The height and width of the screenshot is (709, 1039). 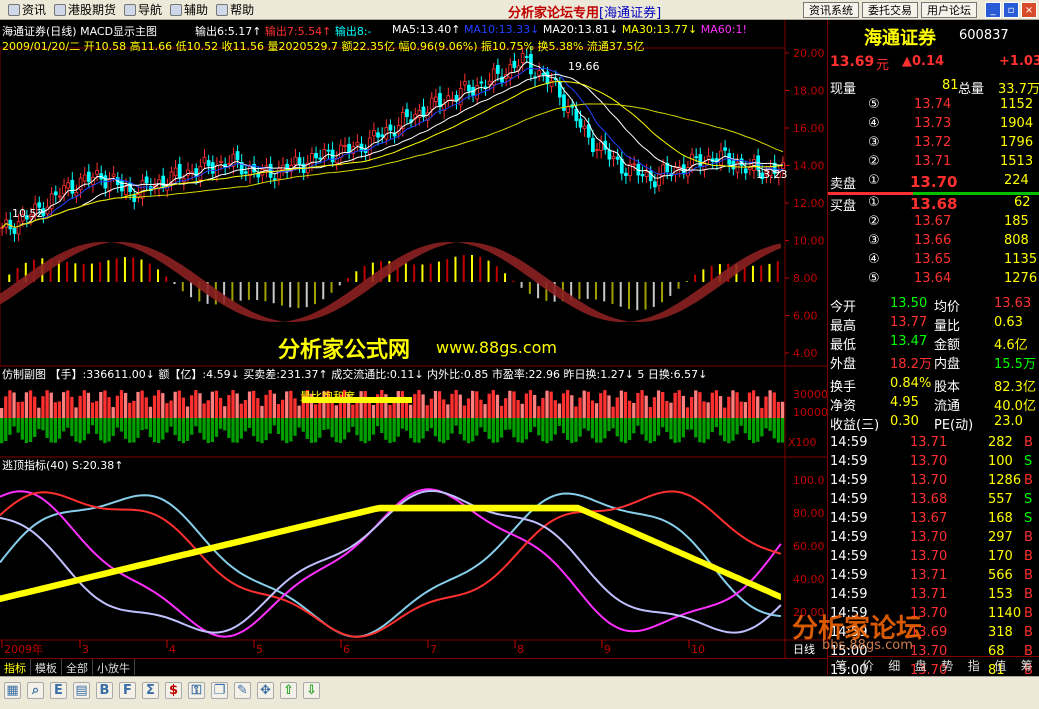 What do you see at coordinates (971, 89) in the screenshot?
I see `label: 总量` at bounding box center [971, 89].